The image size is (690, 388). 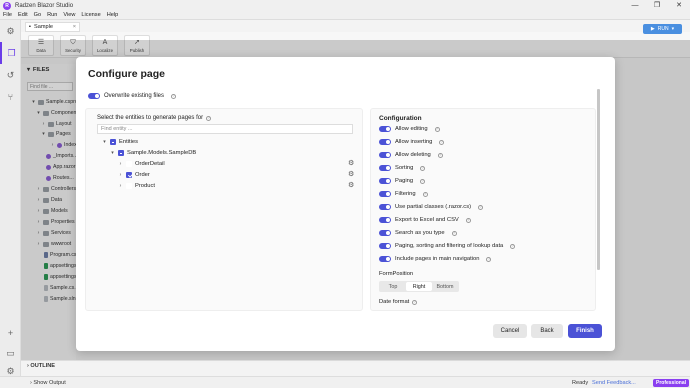 What do you see at coordinates (385, 207) in the screenshot?
I see `partial-classes-toggle` at bounding box center [385, 207].